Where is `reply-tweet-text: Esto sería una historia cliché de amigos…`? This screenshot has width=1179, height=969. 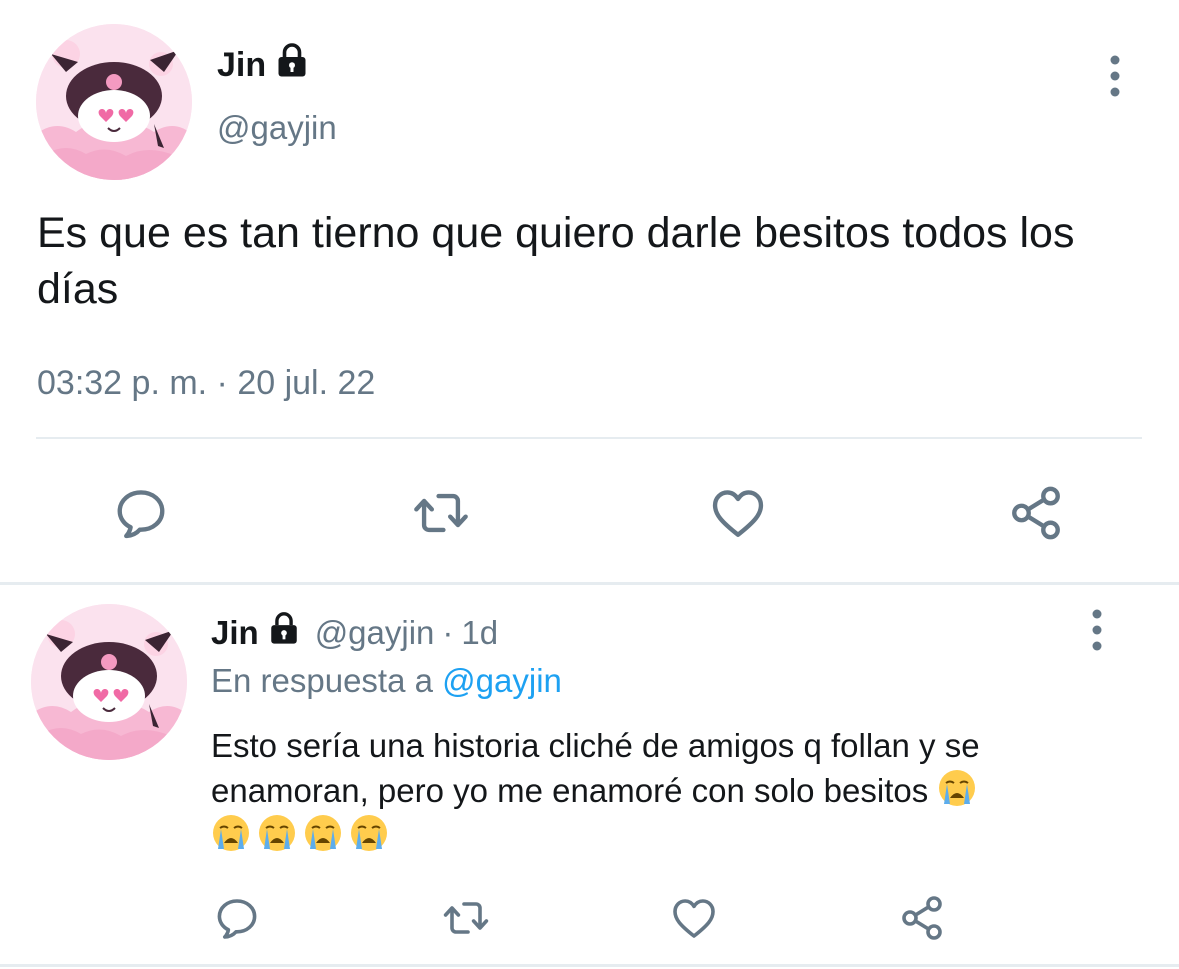 reply-tweet-text: Esto sería una historia cliché de amigos… is located at coordinates (661, 790).